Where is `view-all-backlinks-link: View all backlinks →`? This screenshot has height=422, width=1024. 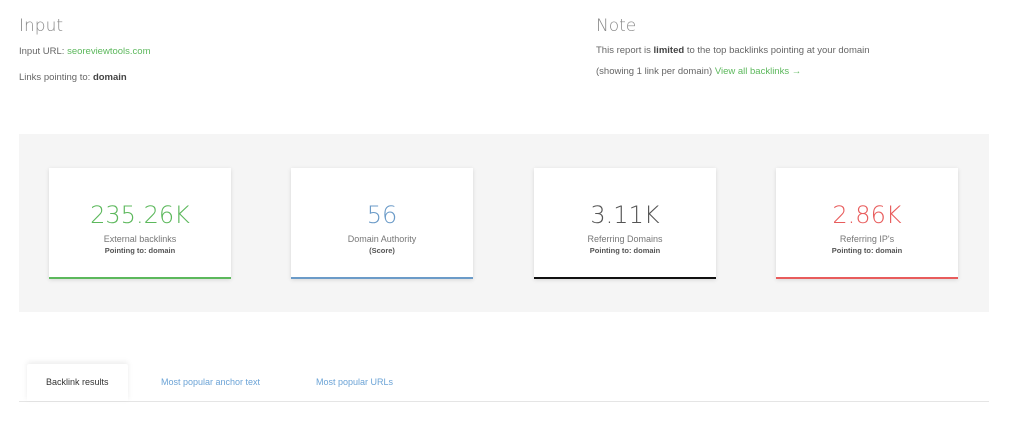 view-all-backlinks-link: View all backlinks → is located at coordinates (758, 71).